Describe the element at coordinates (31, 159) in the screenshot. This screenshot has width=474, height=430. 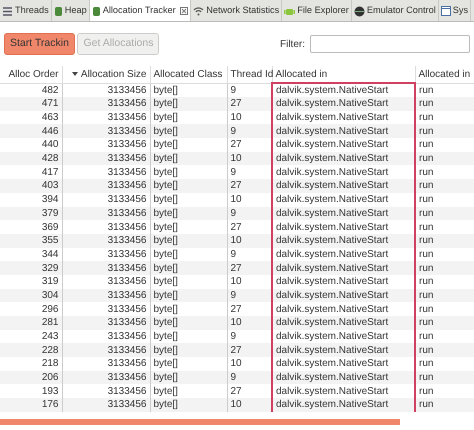
I see `table-cell: 428` at that location.